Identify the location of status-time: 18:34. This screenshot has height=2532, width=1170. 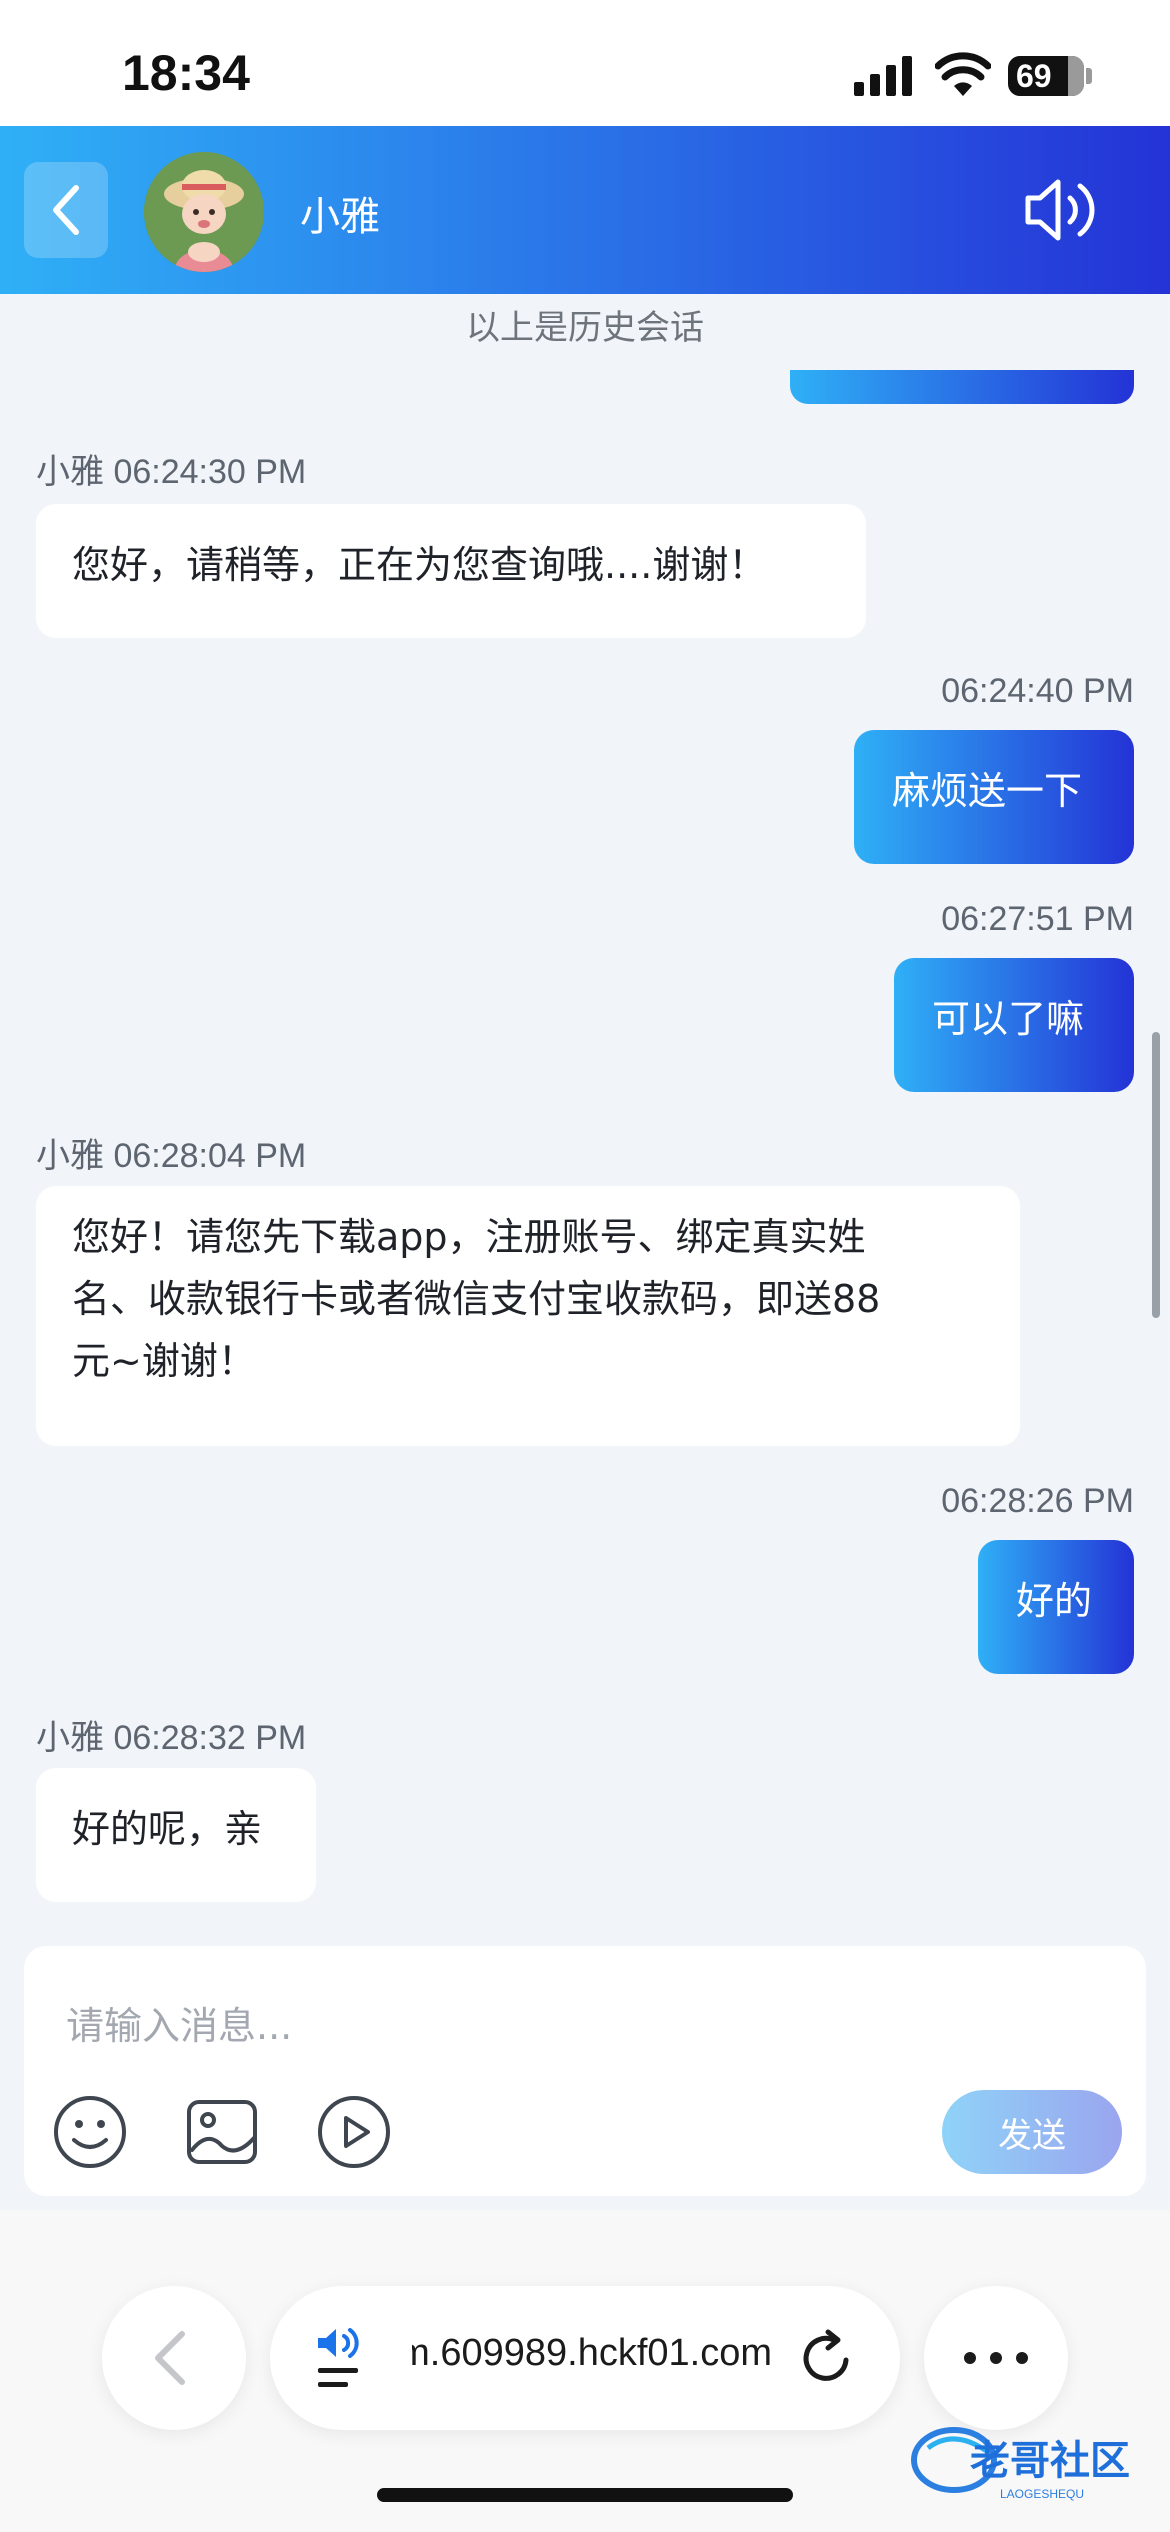
(186, 73).